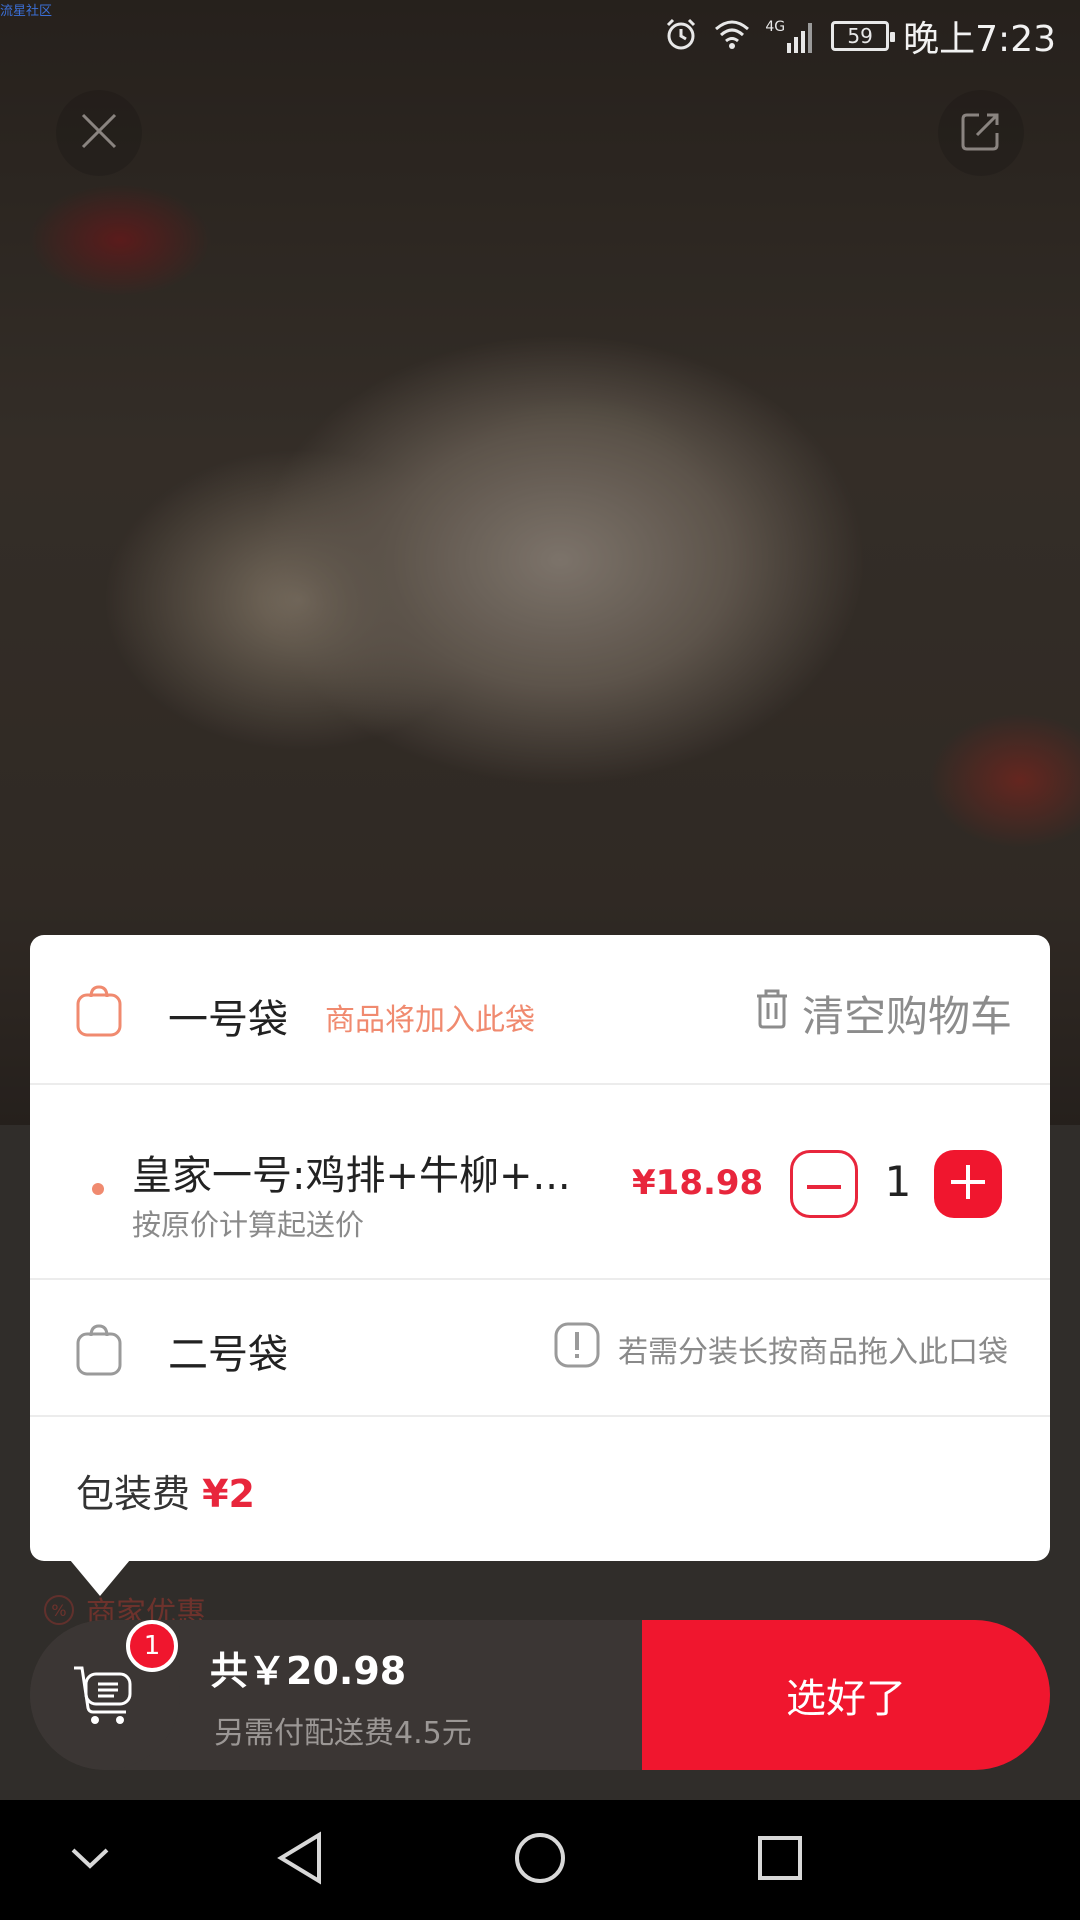 The height and width of the screenshot is (1920, 1080). I want to click on signal-icon: 4G, so click(791, 36).